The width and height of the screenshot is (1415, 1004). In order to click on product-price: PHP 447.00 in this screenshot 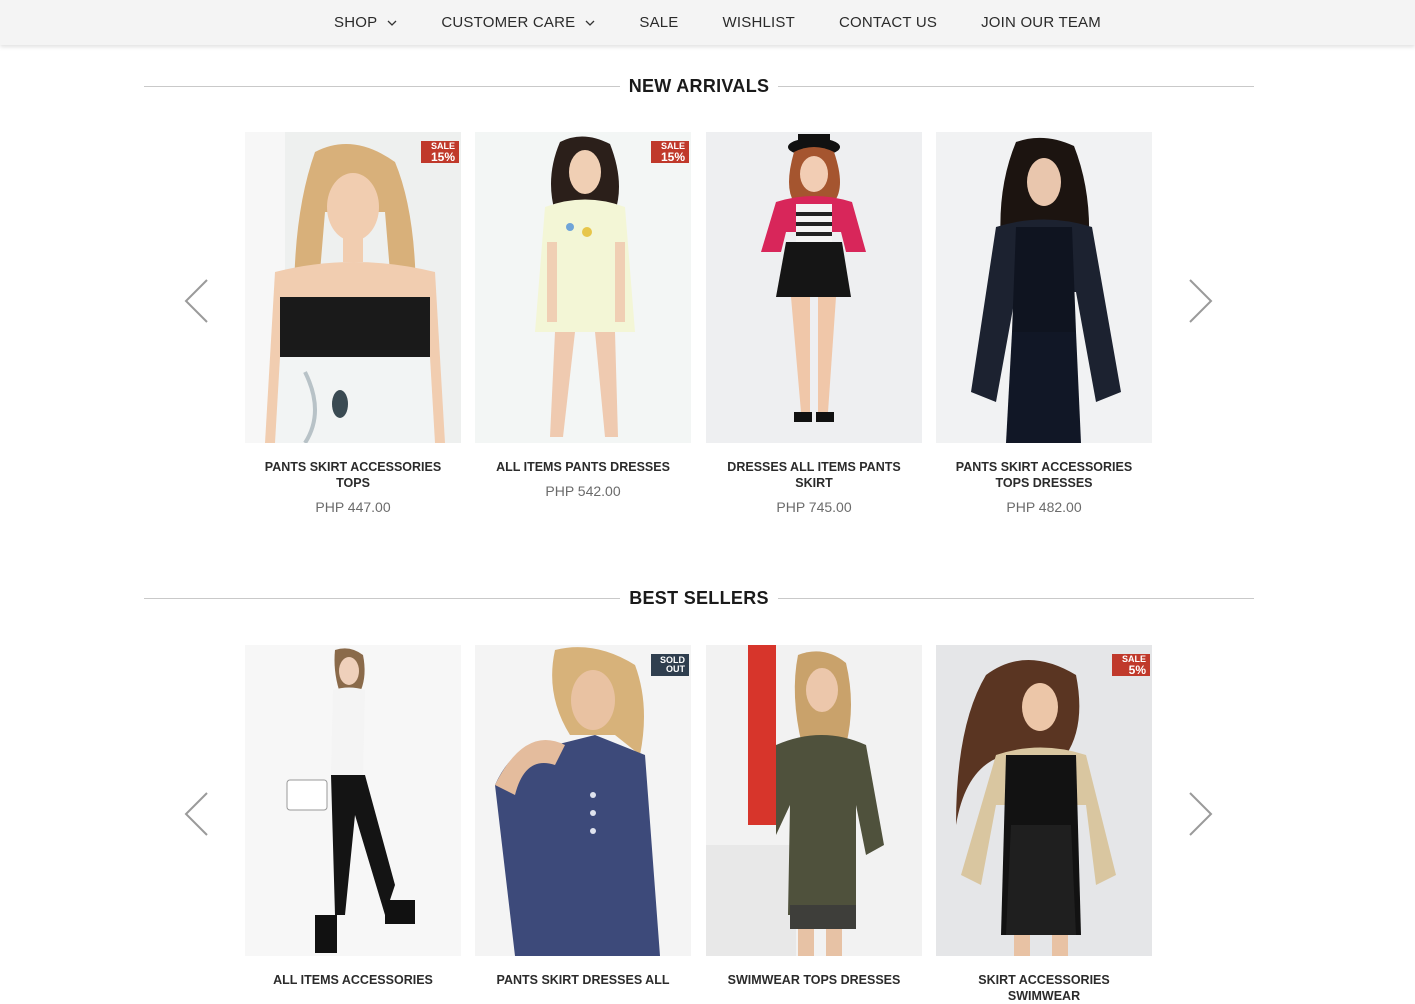, I will do `click(353, 507)`.